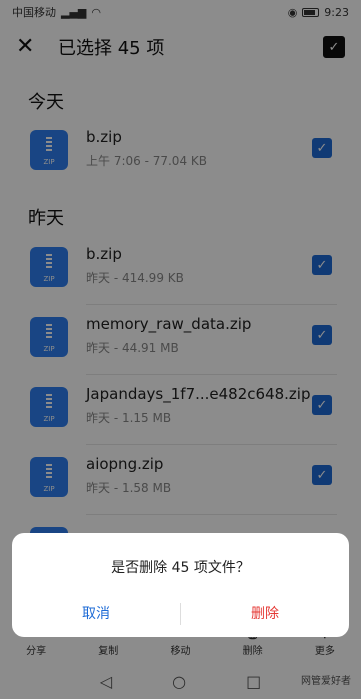  I want to click on dialog-message: 是否删除 45 项文件？, so click(180, 568).